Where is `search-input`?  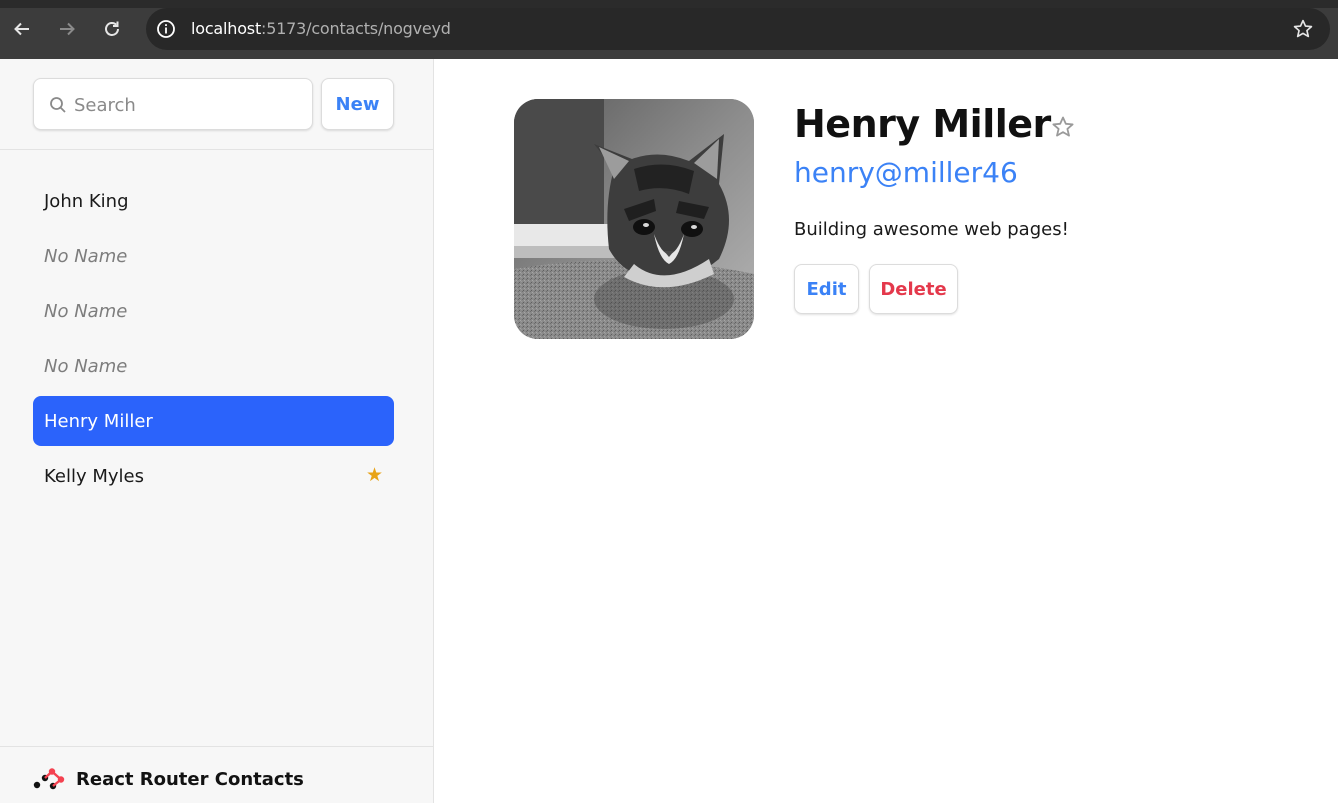
search-input is located at coordinates (189, 105).